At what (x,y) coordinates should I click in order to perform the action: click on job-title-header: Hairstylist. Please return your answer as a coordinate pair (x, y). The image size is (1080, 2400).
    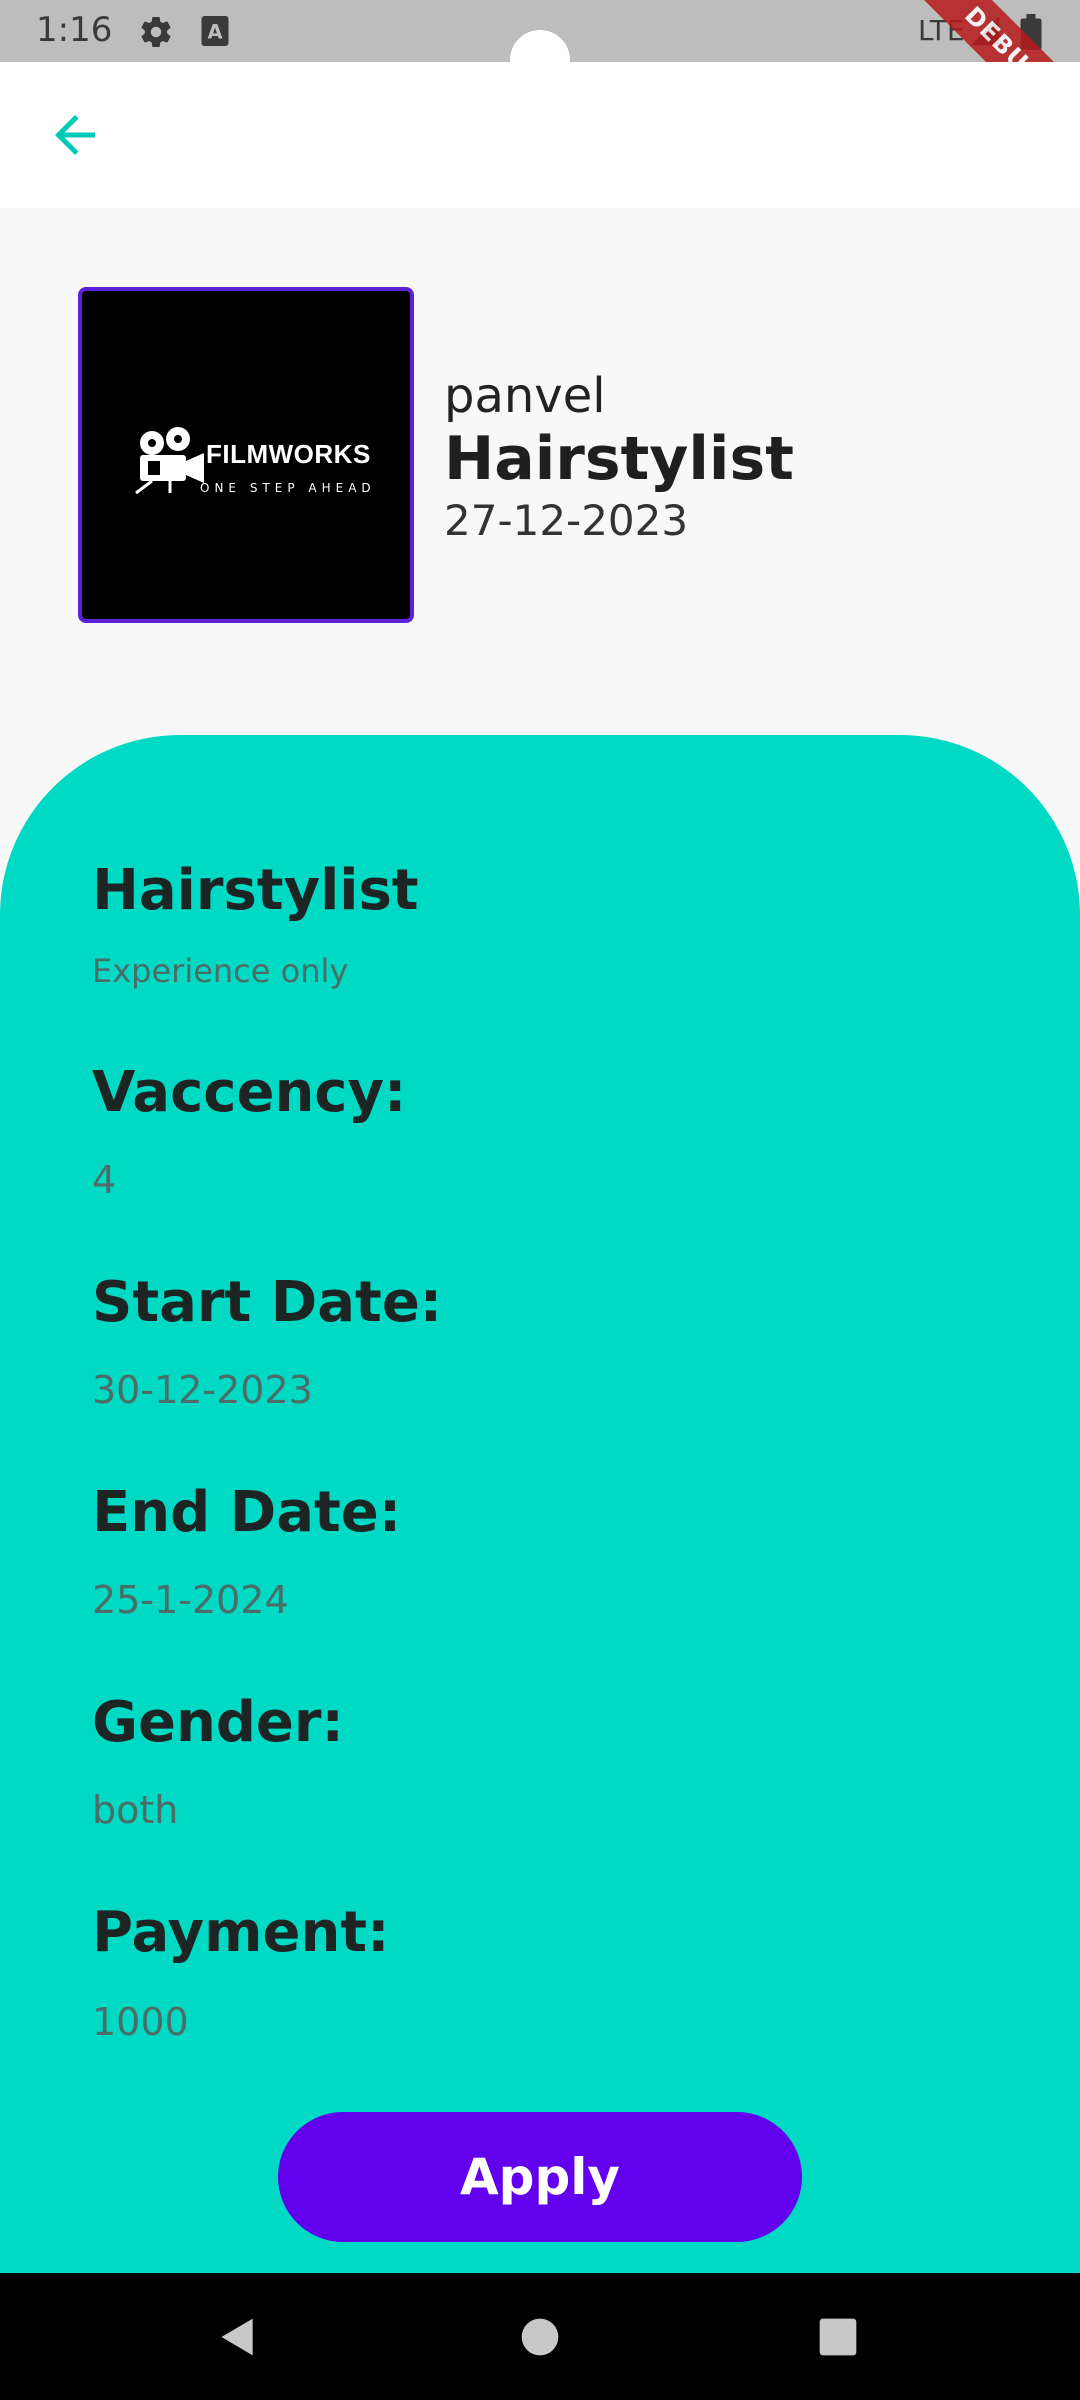
    Looking at the image, I should click on (619, 459).